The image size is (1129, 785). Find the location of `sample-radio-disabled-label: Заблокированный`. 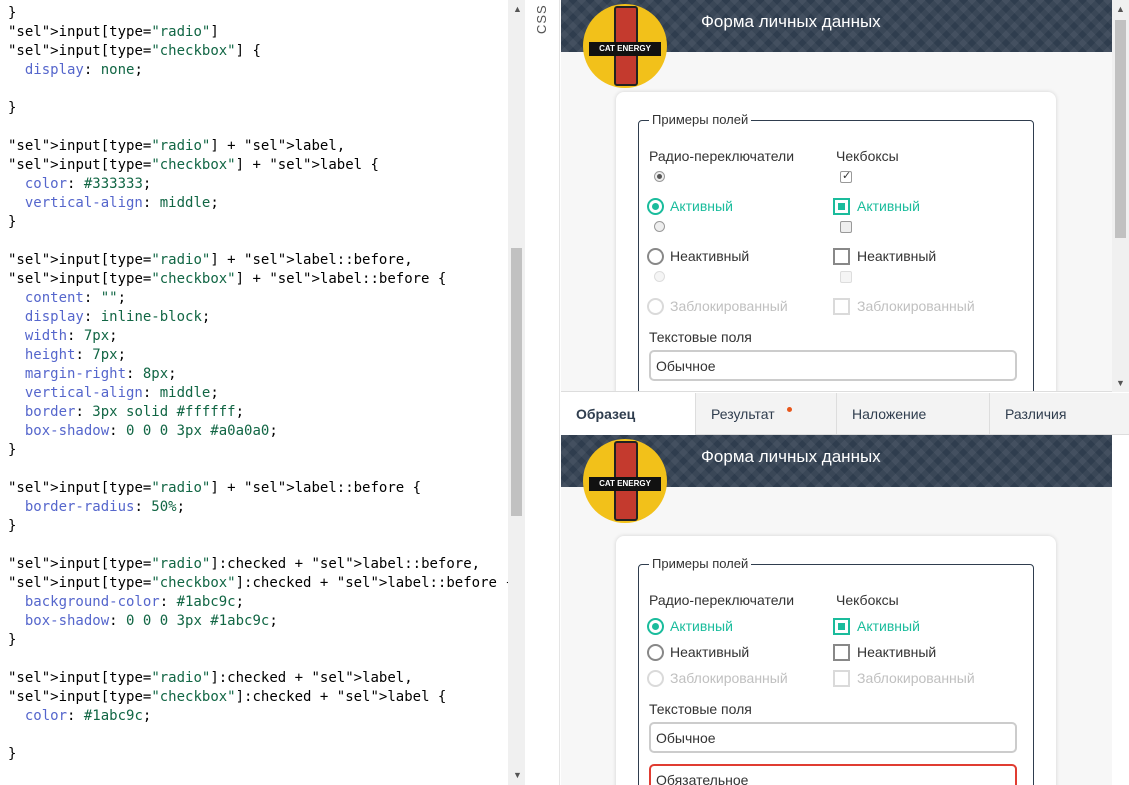

sample-radio-disabled-label: Заблокированный is located at coordinates (729, 678).